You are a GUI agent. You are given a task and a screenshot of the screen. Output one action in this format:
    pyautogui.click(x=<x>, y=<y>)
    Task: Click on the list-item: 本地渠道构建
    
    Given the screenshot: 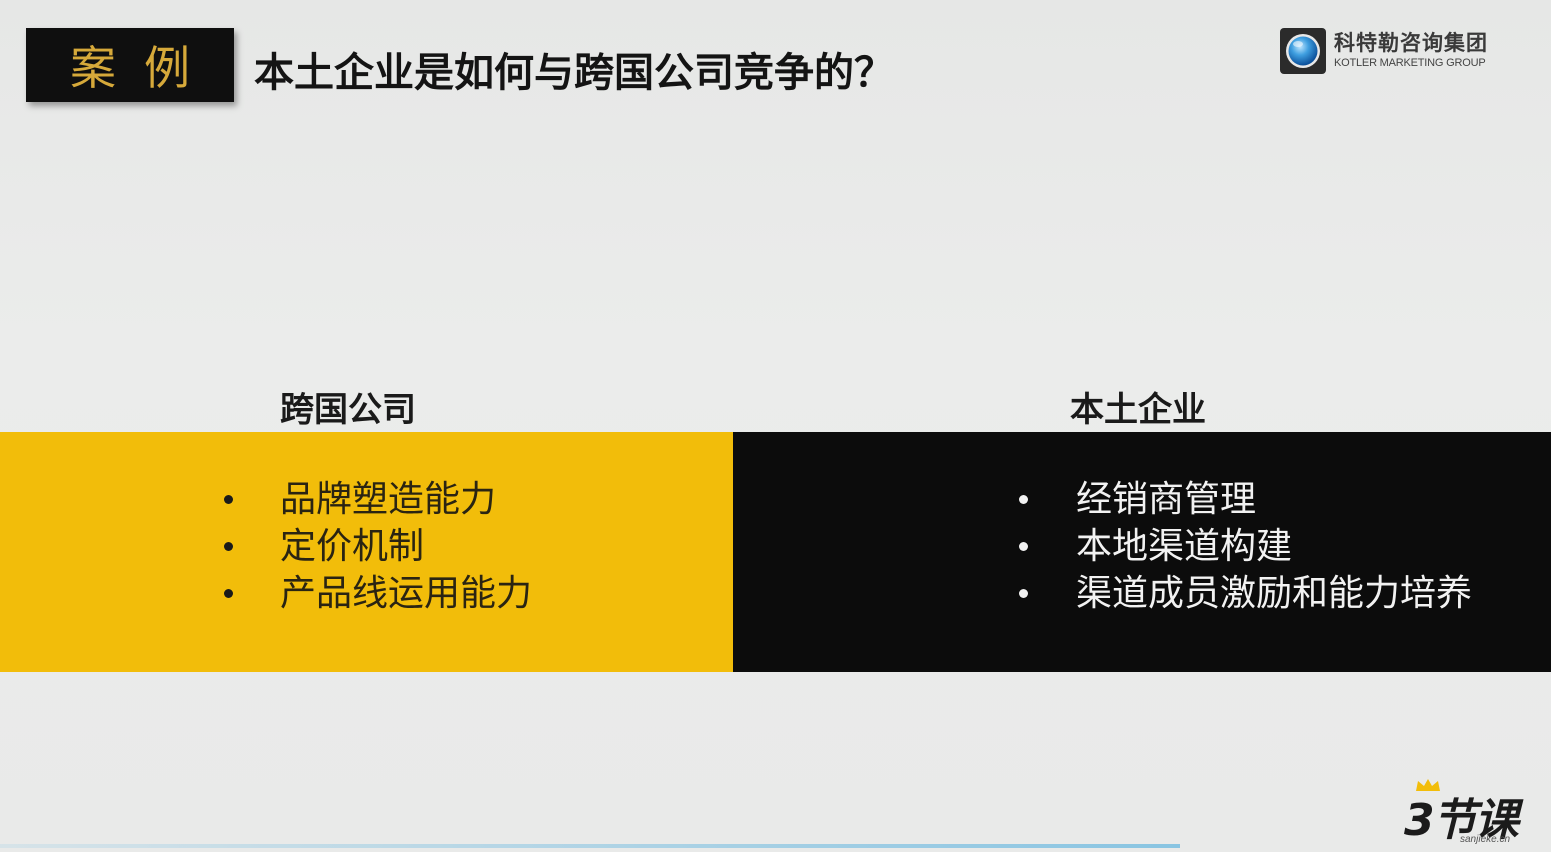 What is the action you would take?
    pyautogui.click(x=1245, y=546)
    